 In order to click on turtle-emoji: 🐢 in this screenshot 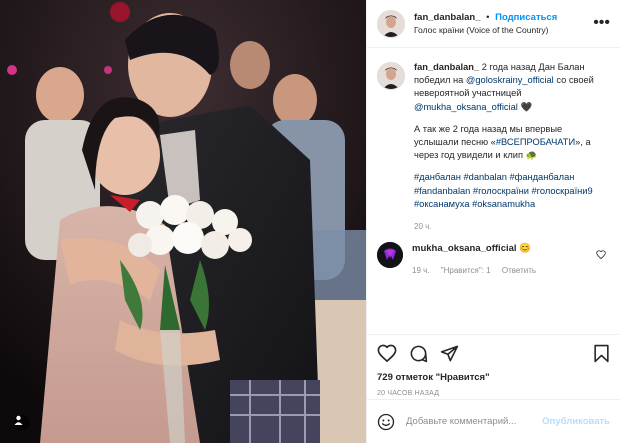, I will do `click(531, 155)`.